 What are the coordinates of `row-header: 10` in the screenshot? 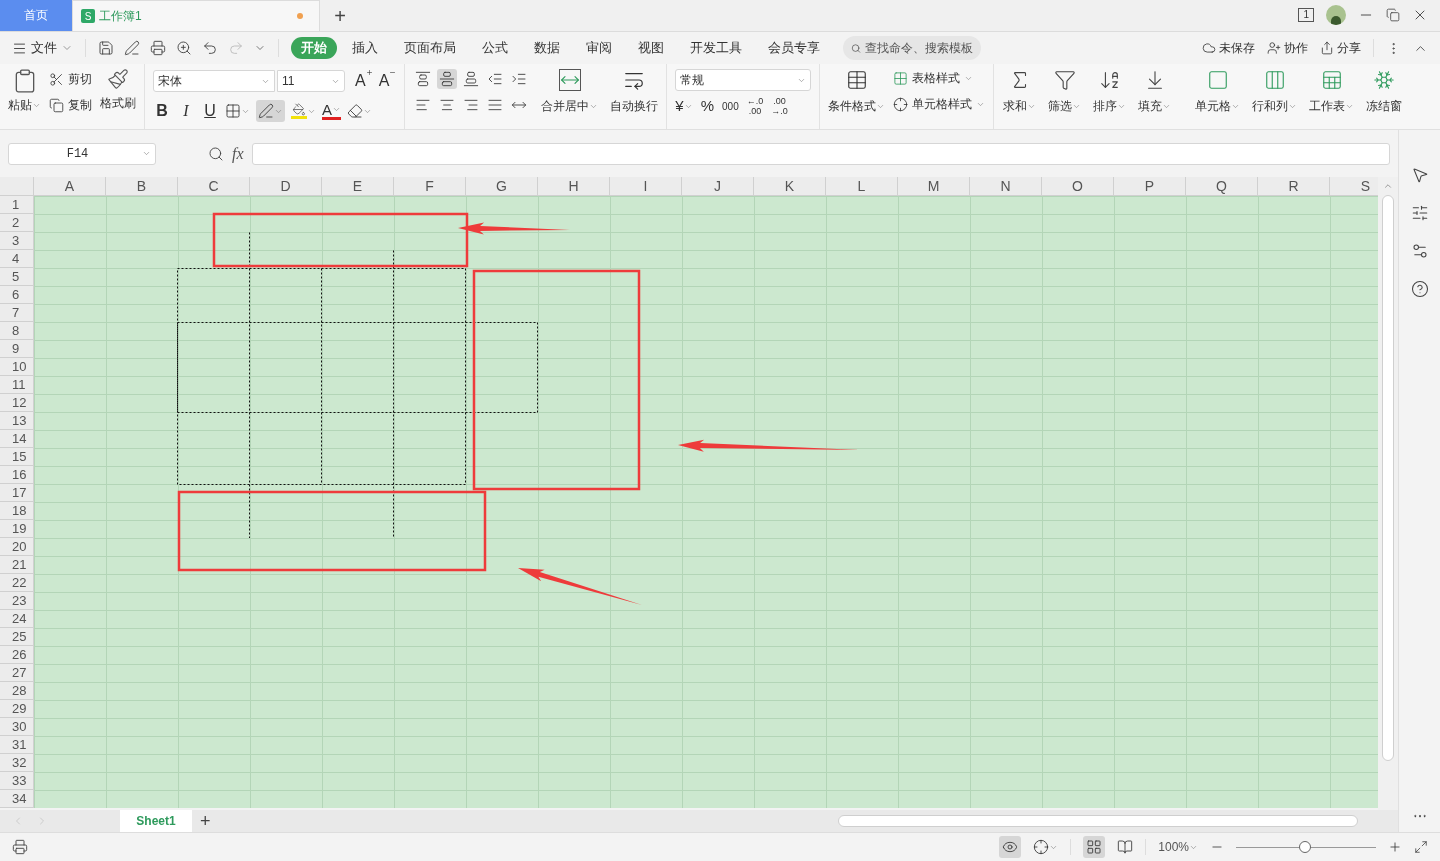 It's located at (16, 367).